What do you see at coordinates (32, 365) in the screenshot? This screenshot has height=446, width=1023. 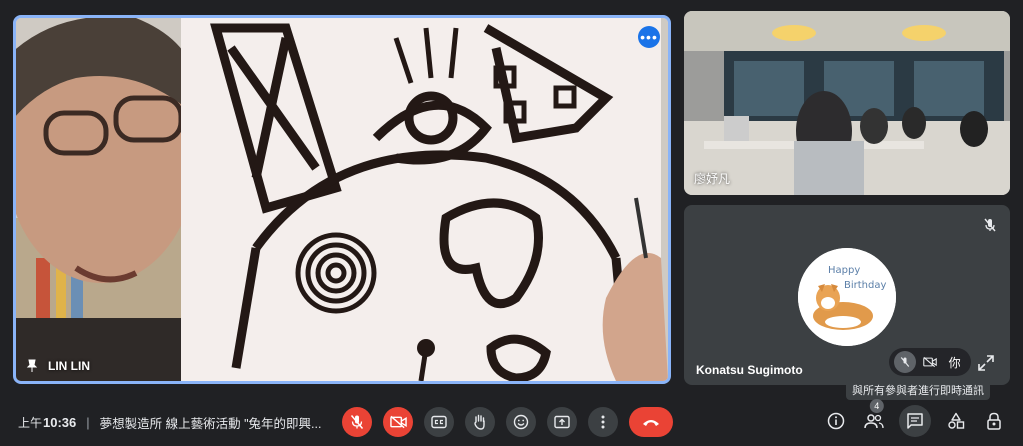 I see `pin-icon` at bounding box center [32, 365].